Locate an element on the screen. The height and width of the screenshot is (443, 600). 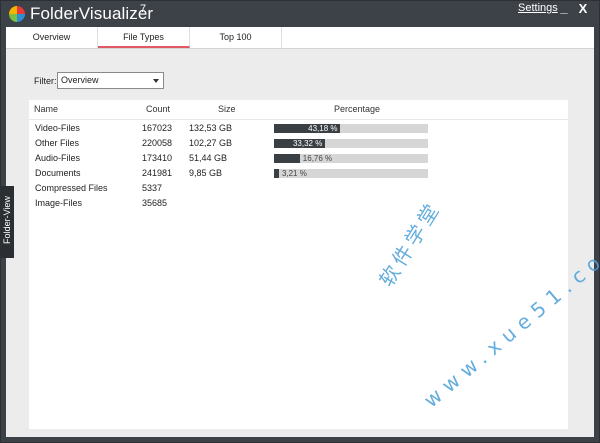
app-version: 7 is located at coordinates (143, 9).